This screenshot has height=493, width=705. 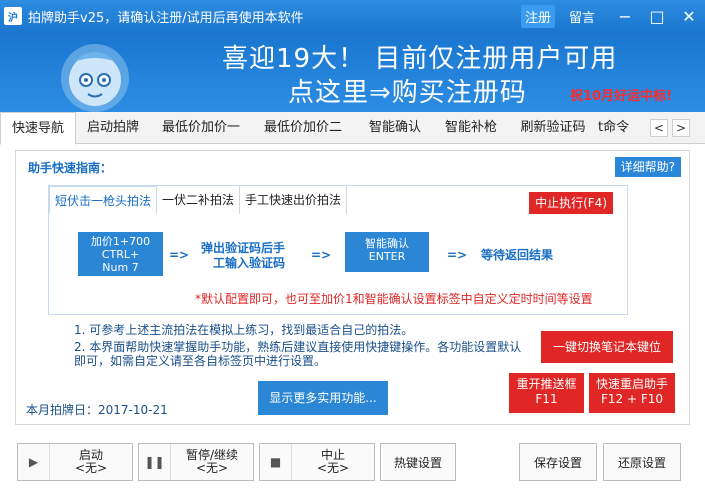 What do you see at coordinates (681, 128) in the screenshot?
I see `tab-next-arrow: >` at bounding box center [681, 128].